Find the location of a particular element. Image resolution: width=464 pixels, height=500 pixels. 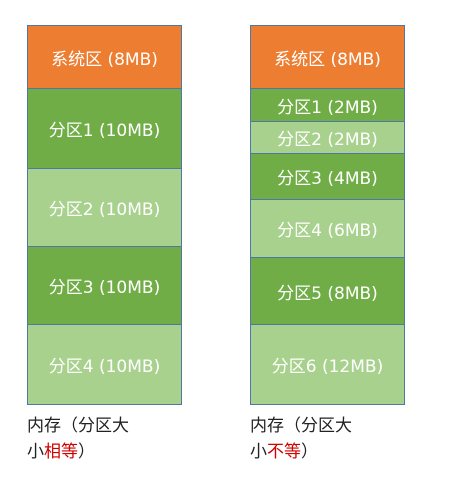

block-label: 分区6 (12MB) is located at coordinates (327, 367).